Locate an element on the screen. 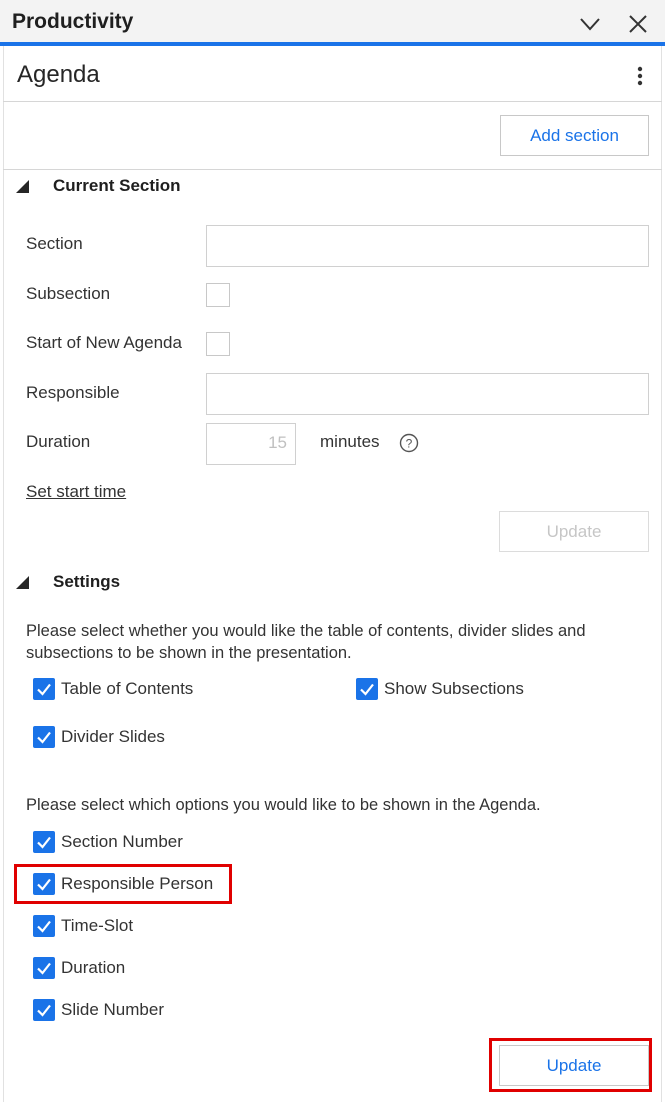 The image size is (665, 1102). option-slide-number-checkbox: Slide Number is located at coordinates (133, 1011).